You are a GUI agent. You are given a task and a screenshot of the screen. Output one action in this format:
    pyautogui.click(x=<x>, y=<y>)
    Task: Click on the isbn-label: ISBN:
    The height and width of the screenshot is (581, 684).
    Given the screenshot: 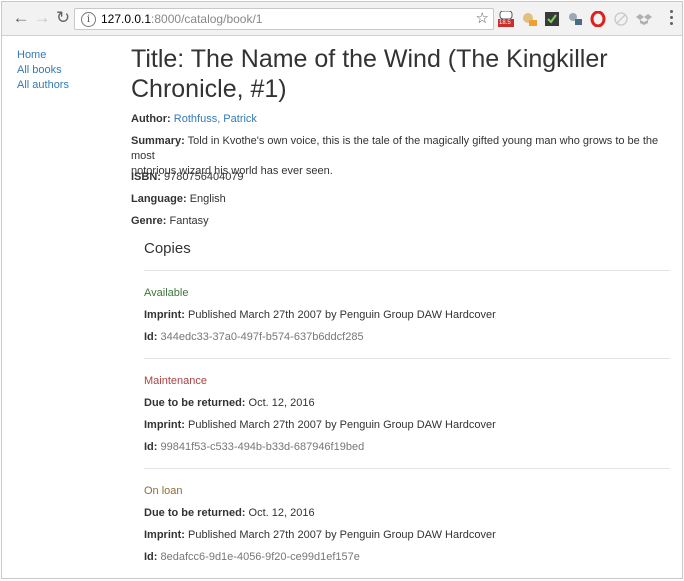 What is the action you would take?
    pyautogui.click(x=146, y=177)
    